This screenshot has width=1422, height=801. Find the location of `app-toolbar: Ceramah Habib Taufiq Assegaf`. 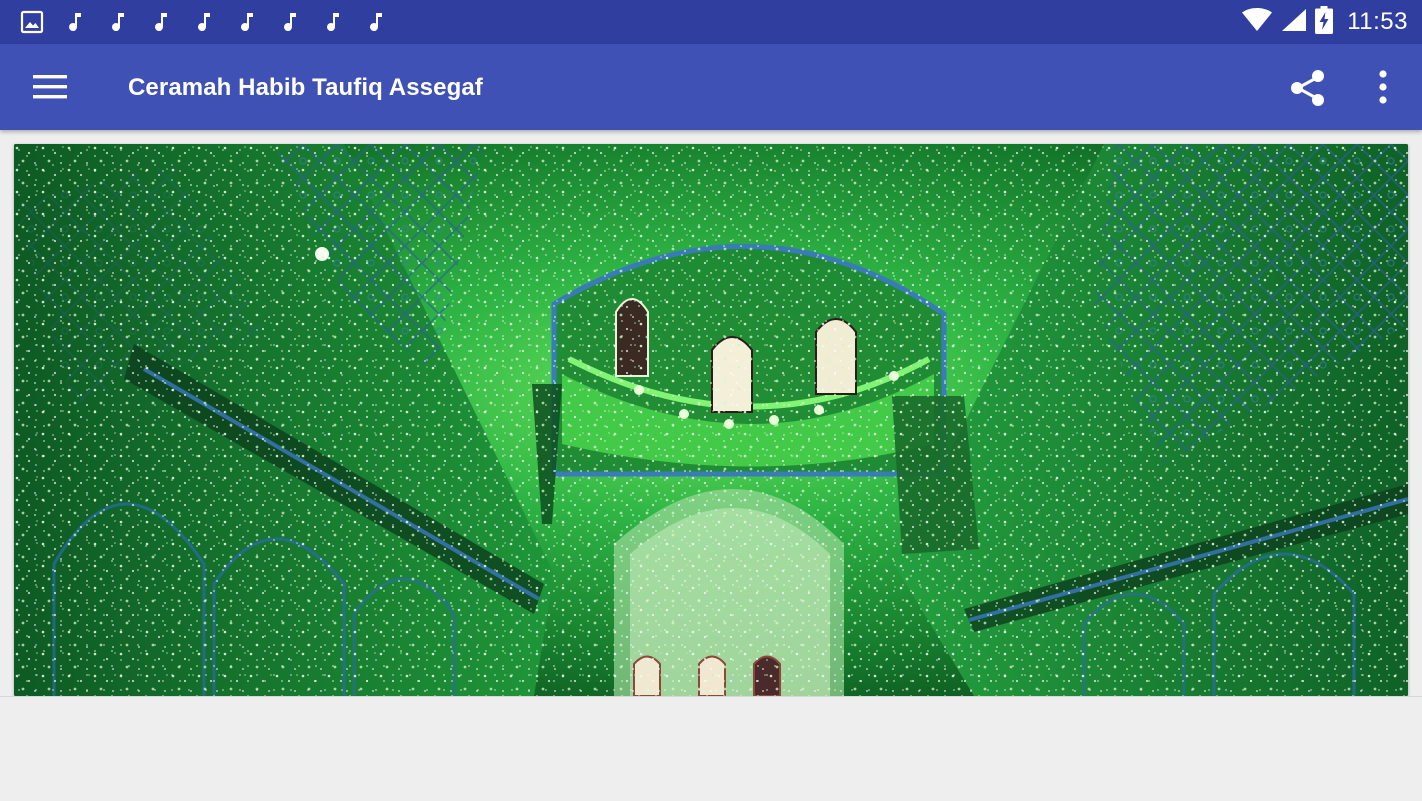

app-toolbar: Ceramah Habib Taufiq Assegaf is located at coordinates (711, 87).